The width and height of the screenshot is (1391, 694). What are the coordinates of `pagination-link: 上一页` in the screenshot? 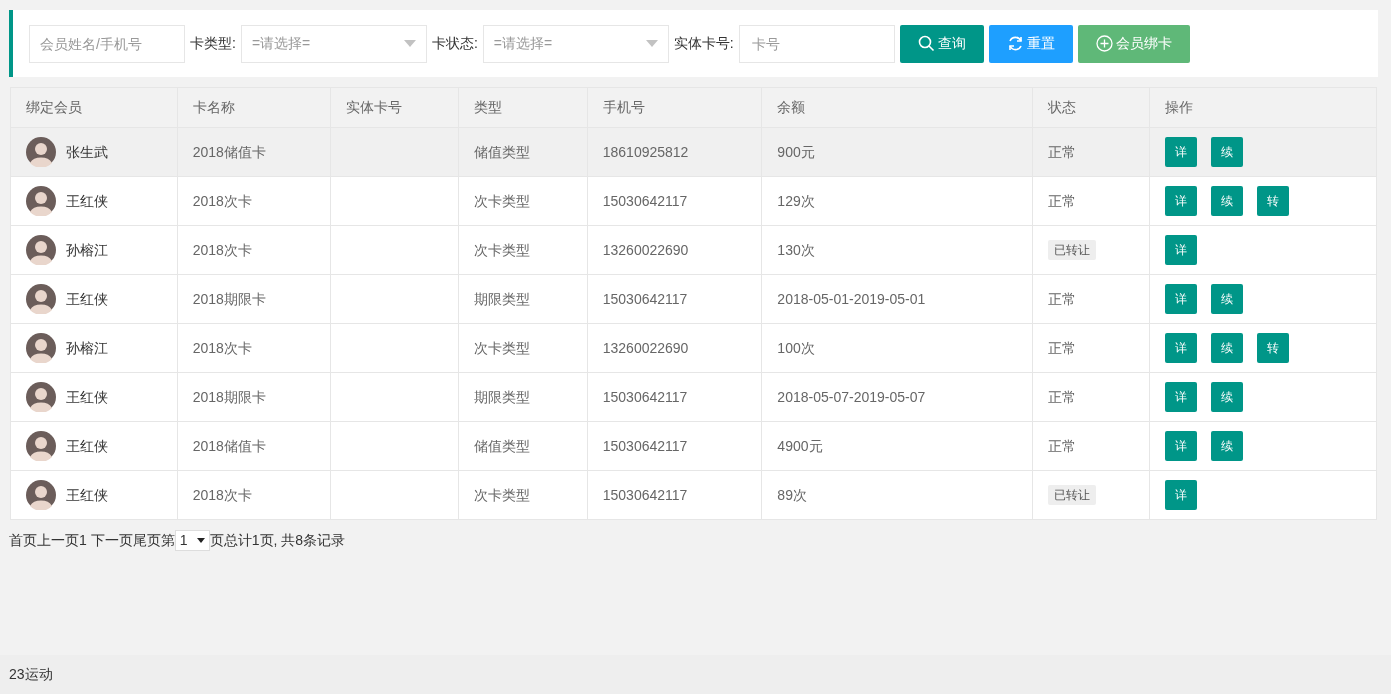 It's located at (58, 540).